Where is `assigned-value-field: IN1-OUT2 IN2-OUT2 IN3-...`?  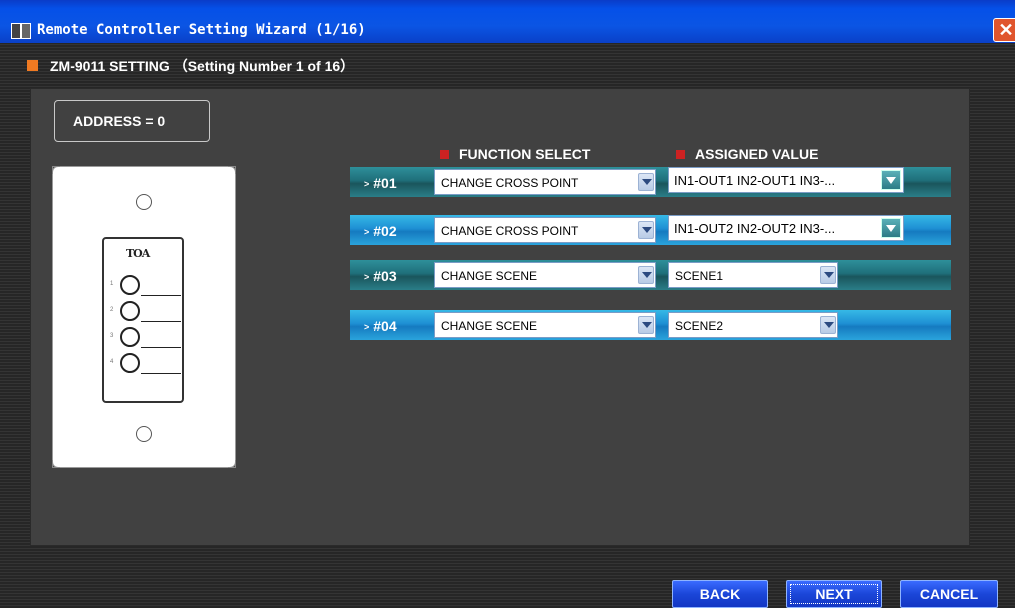
assigned-value-field: IN1-OUT2 IN2-OUT2 IN3-... is located at coordinates (786, 228).